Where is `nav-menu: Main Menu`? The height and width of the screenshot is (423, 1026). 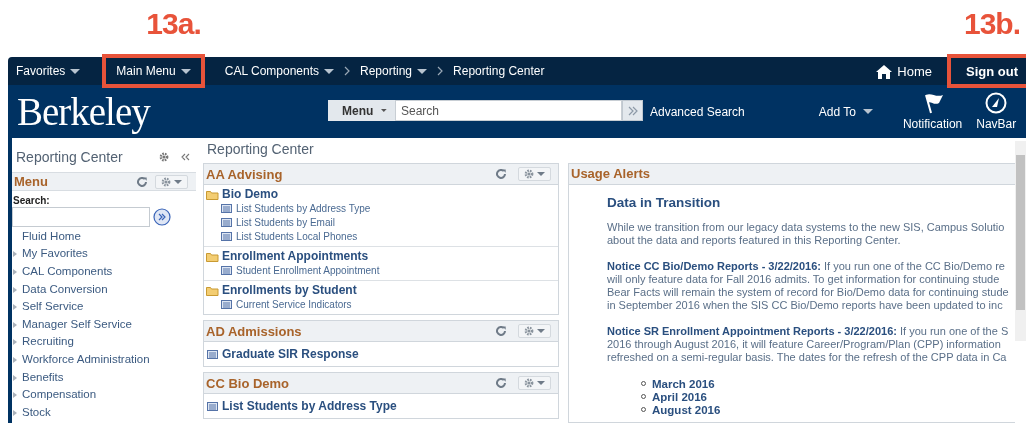 nav-menu: Main Menu is located at coordinates (153, 71).